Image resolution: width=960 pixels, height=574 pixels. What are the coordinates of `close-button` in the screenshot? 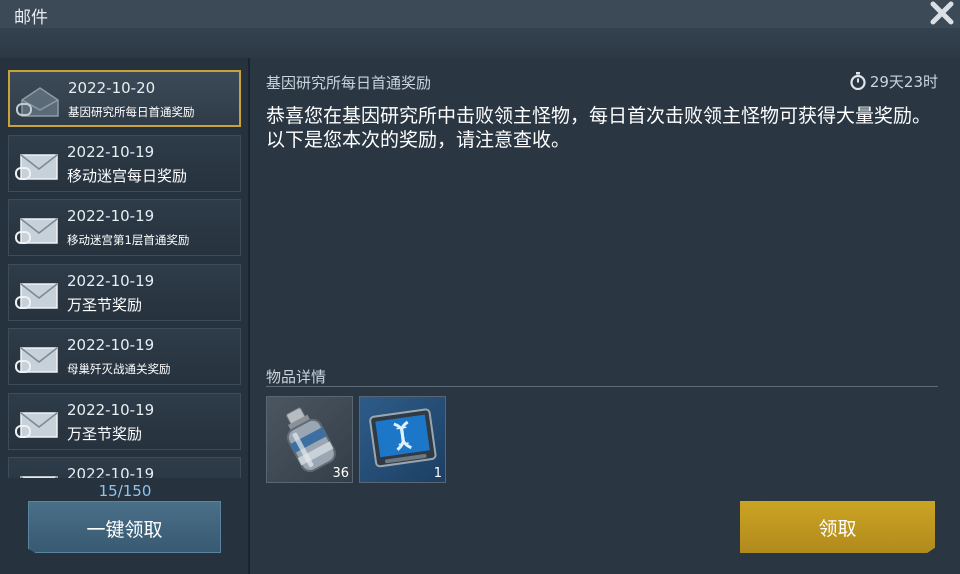 It's located at (942, 14).